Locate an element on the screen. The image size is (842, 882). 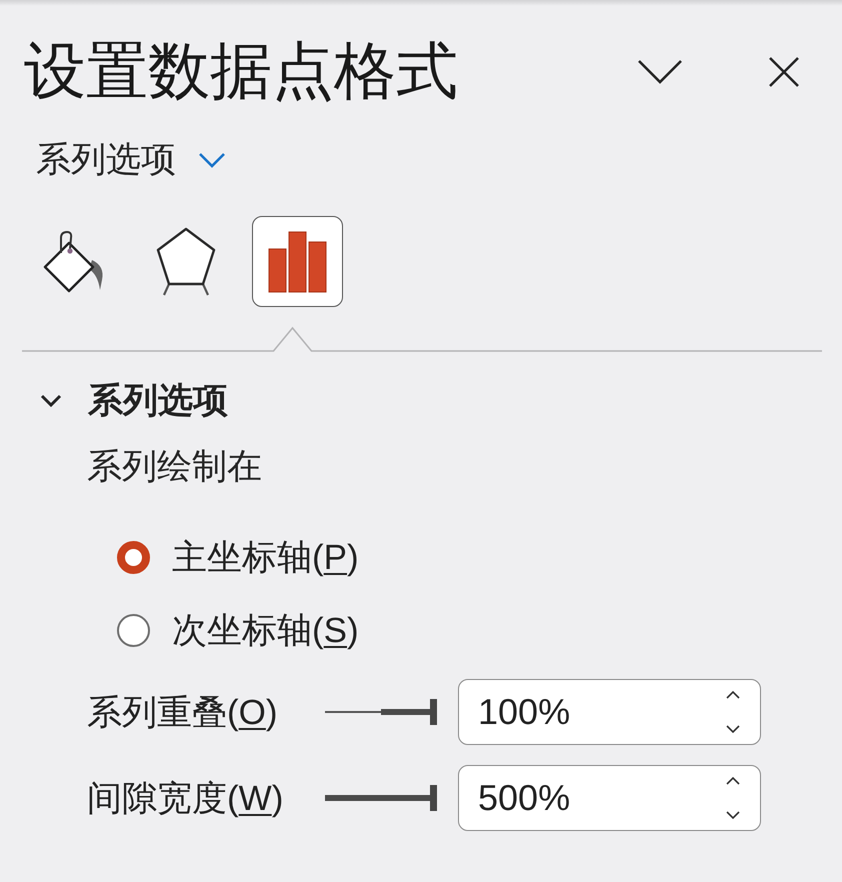
setting-label: 间隙宽度(W) is located at coordinates (185, 798).